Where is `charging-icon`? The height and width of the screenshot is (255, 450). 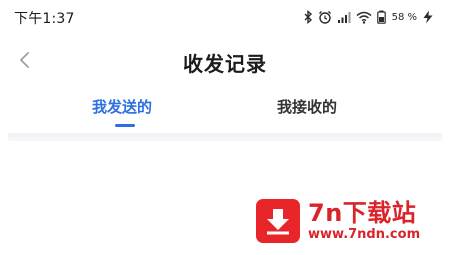 charging-icon is located at coordinates (428, 17).